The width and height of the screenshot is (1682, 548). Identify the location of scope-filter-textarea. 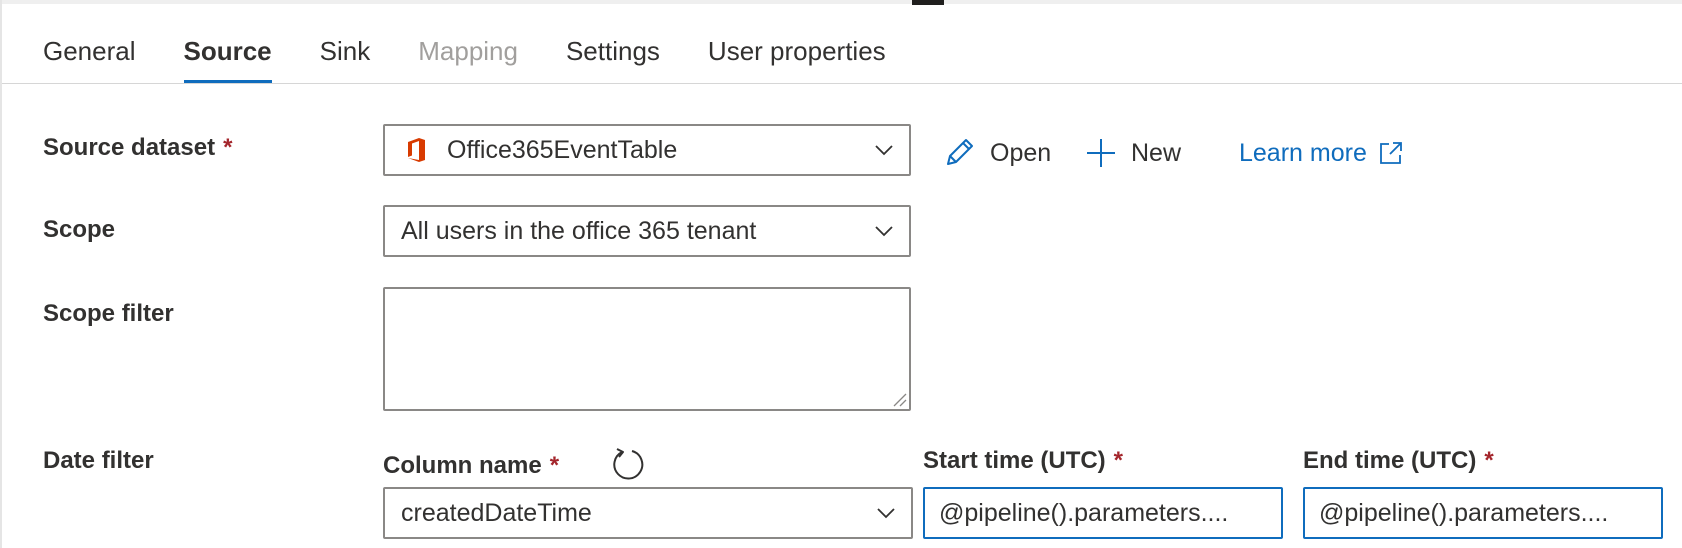
(647, 349).